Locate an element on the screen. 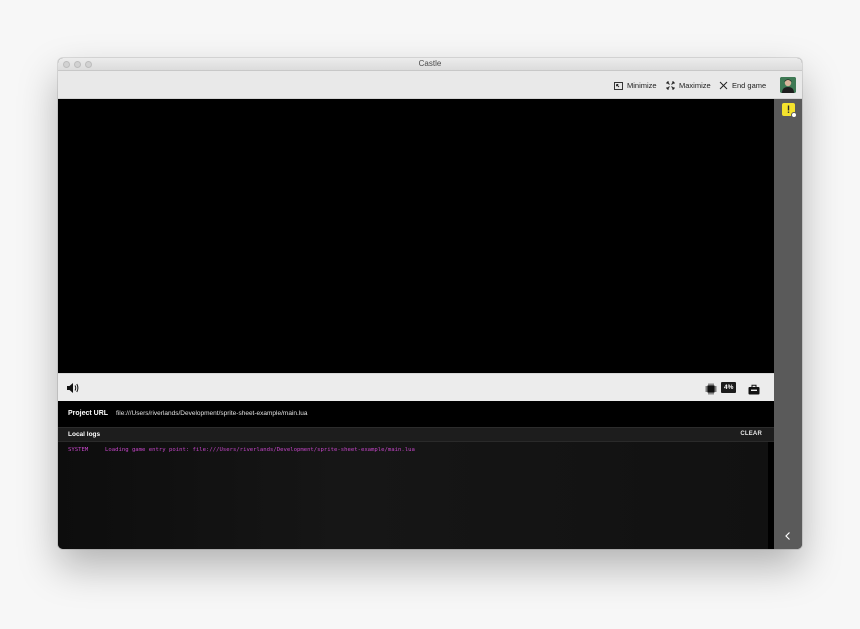  tools-button is located at coordinates (754, 391).